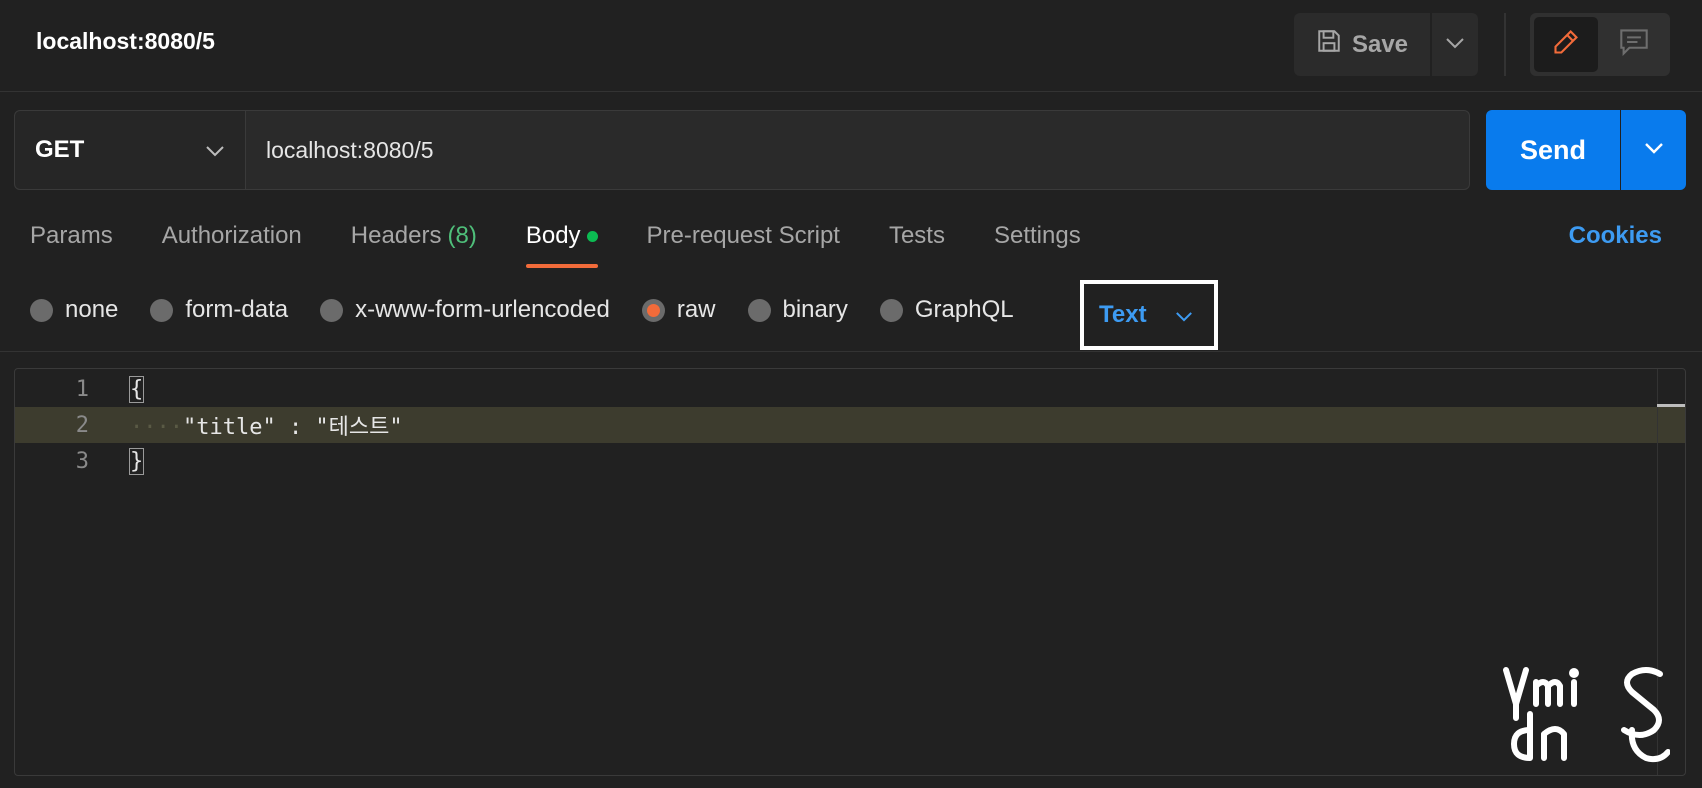 This screenshot has height=788, width=1702. I want to click on save-label: Save, so click(1380, 44).